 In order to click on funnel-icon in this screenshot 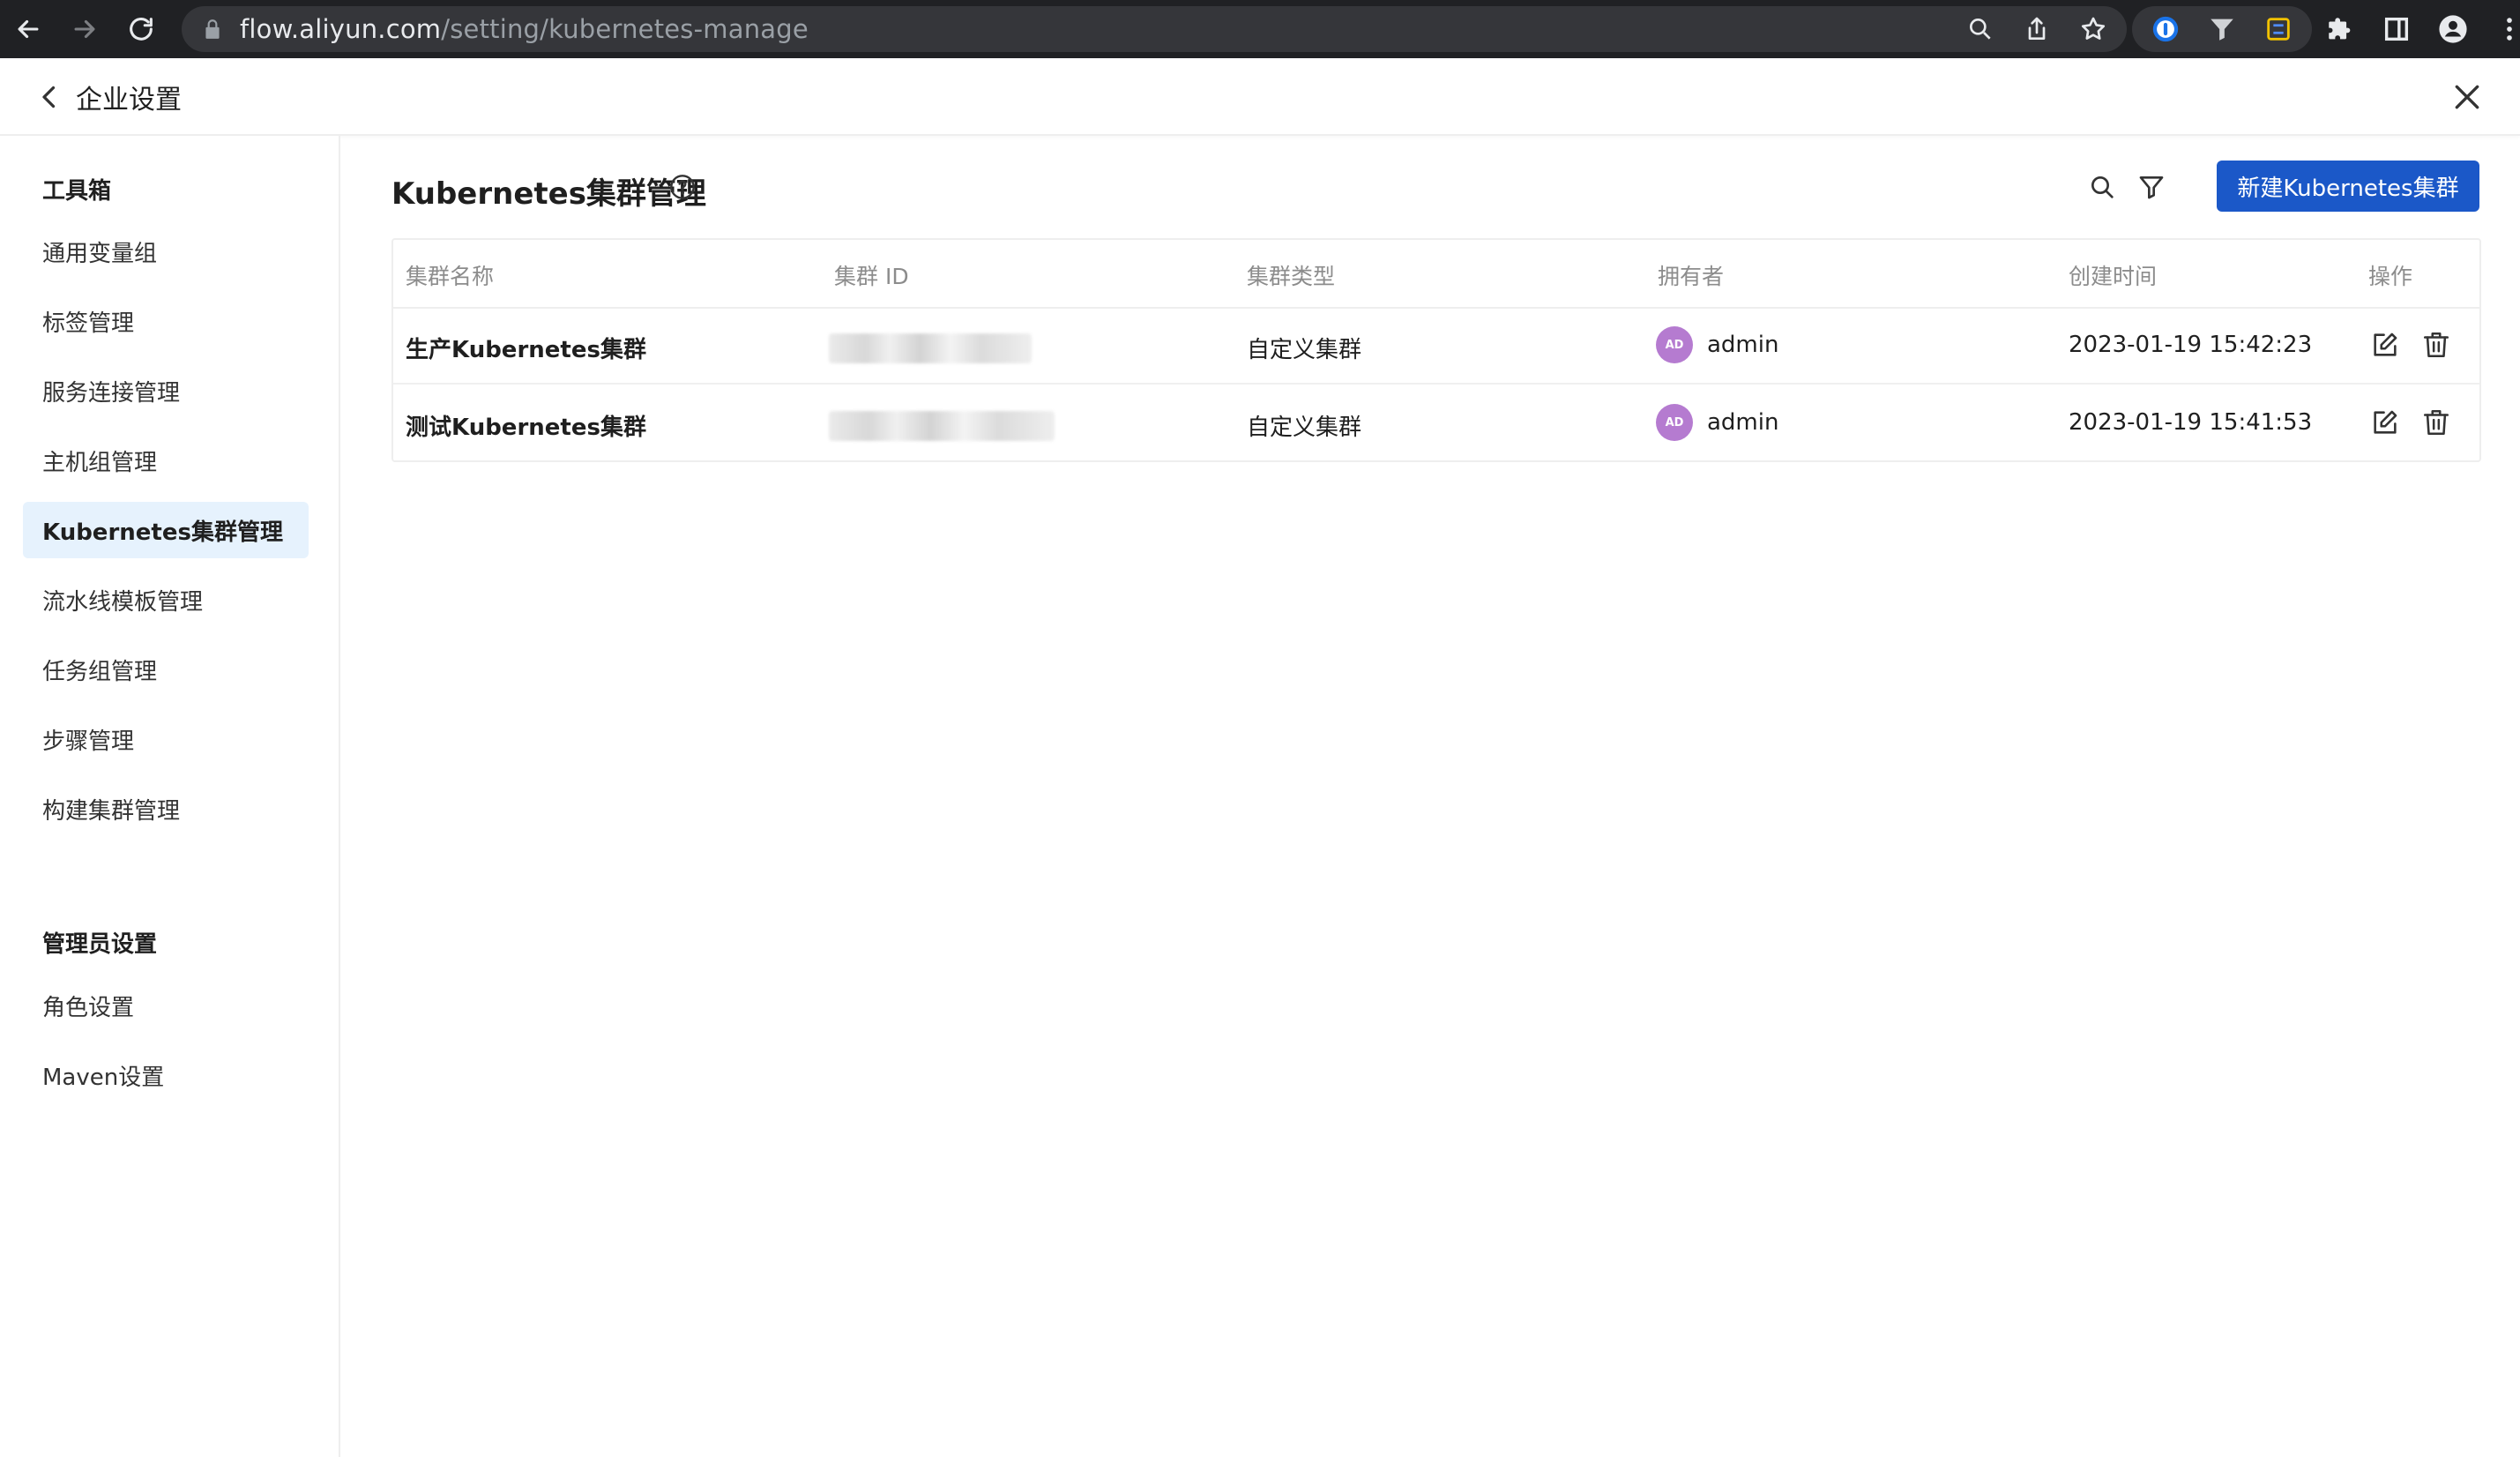, I will do `click(2222, 30)`.